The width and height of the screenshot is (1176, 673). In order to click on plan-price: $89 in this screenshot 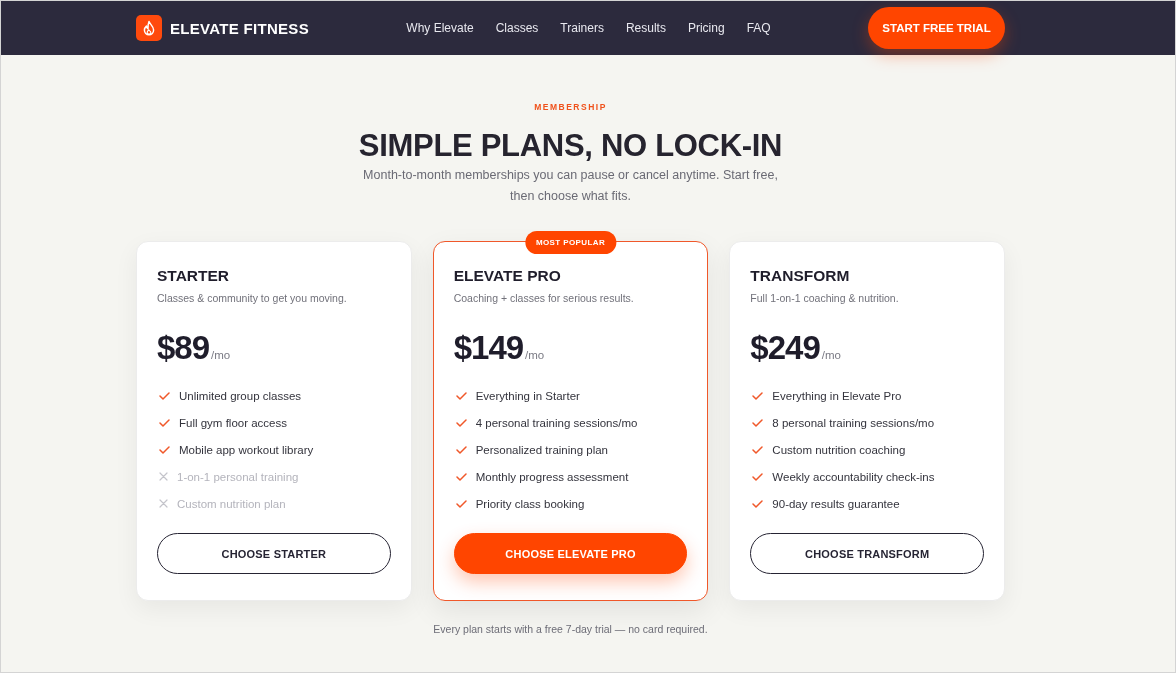, I will do `click(183, 348)`.